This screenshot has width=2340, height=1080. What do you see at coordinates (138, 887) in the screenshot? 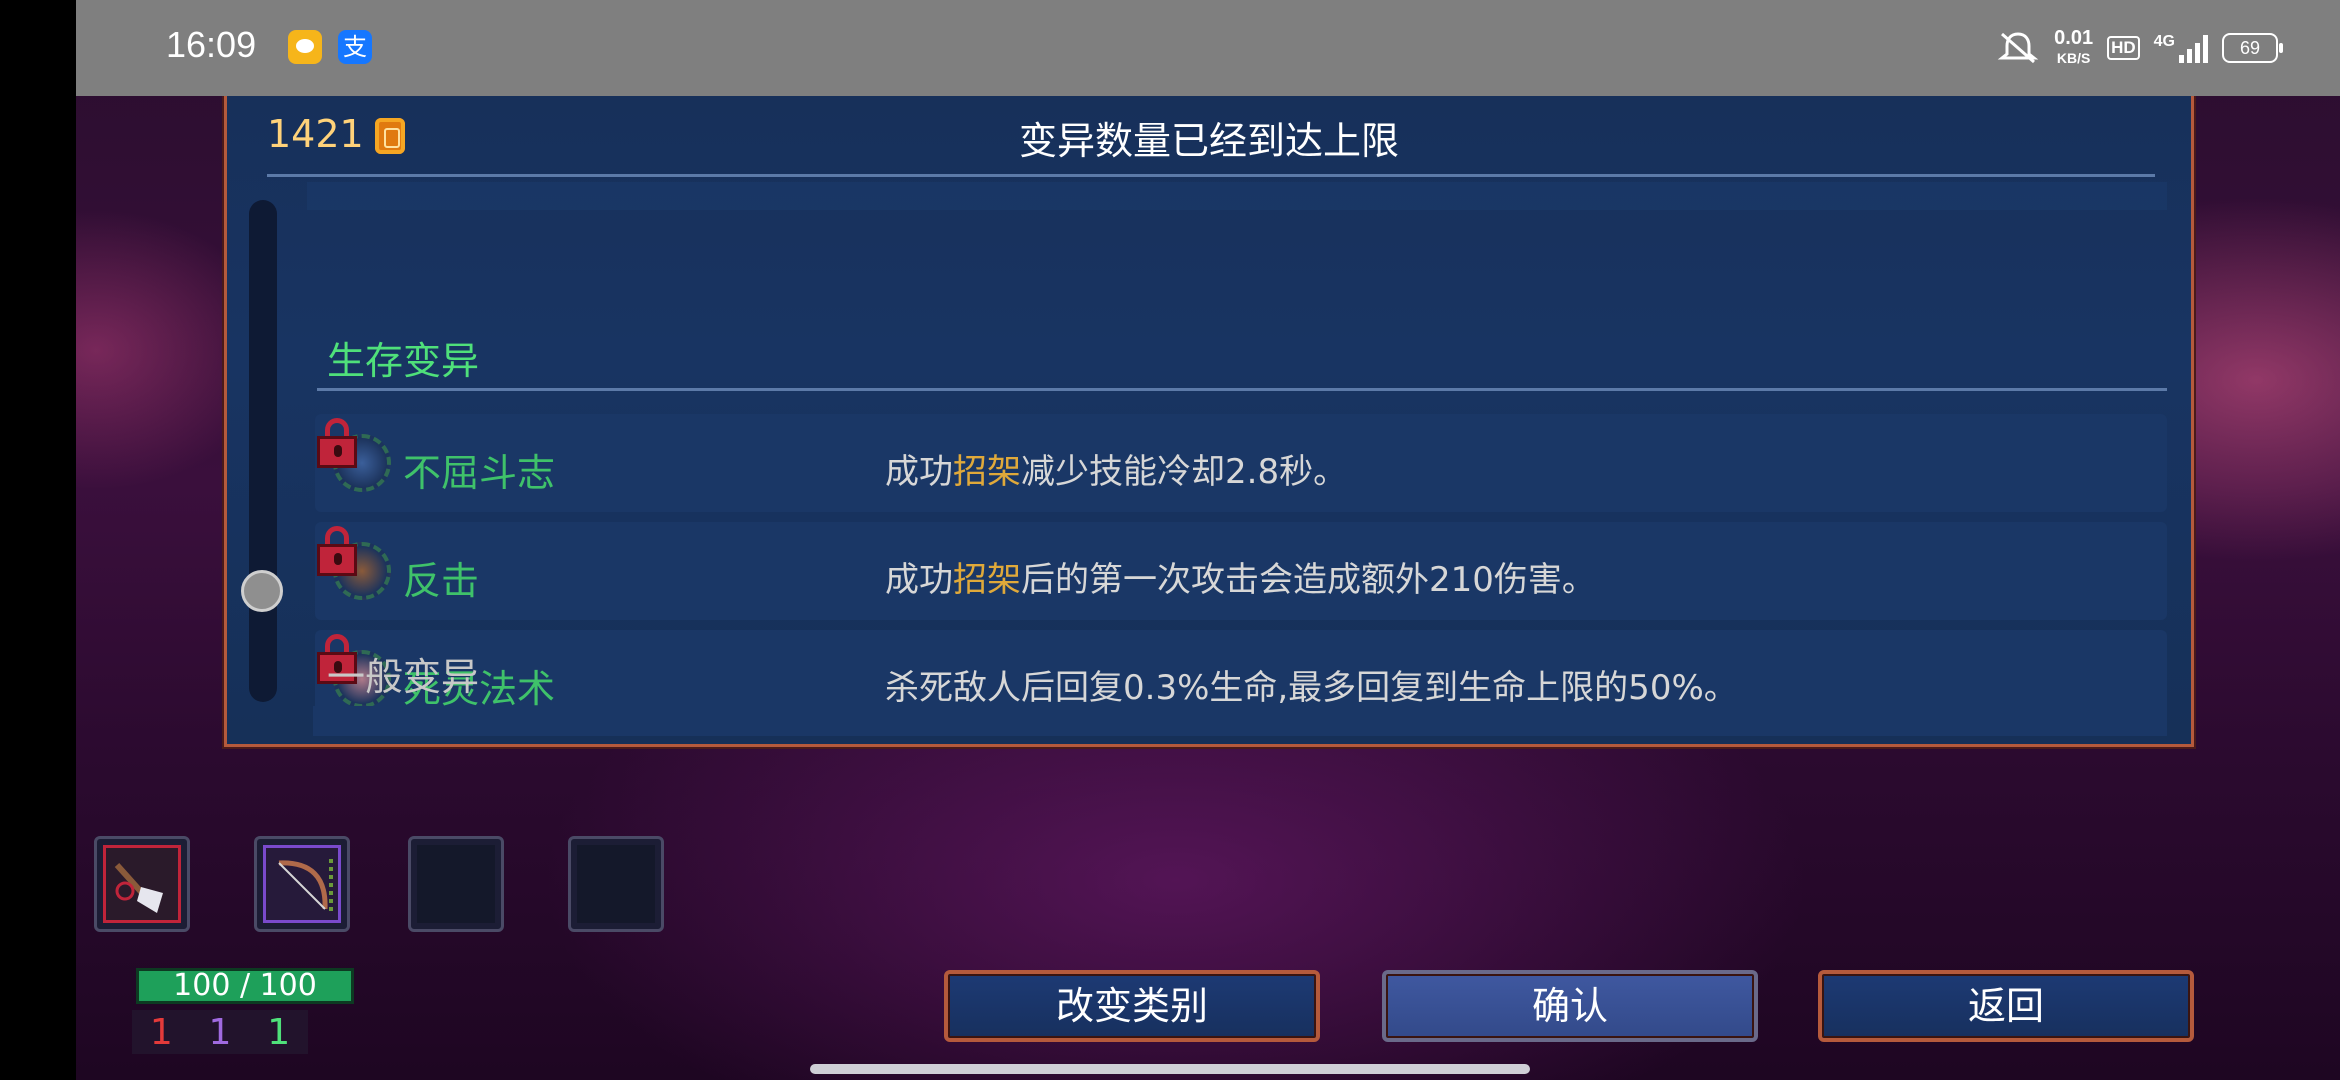
I see `axe-icon` at bounding box center [138, 887].